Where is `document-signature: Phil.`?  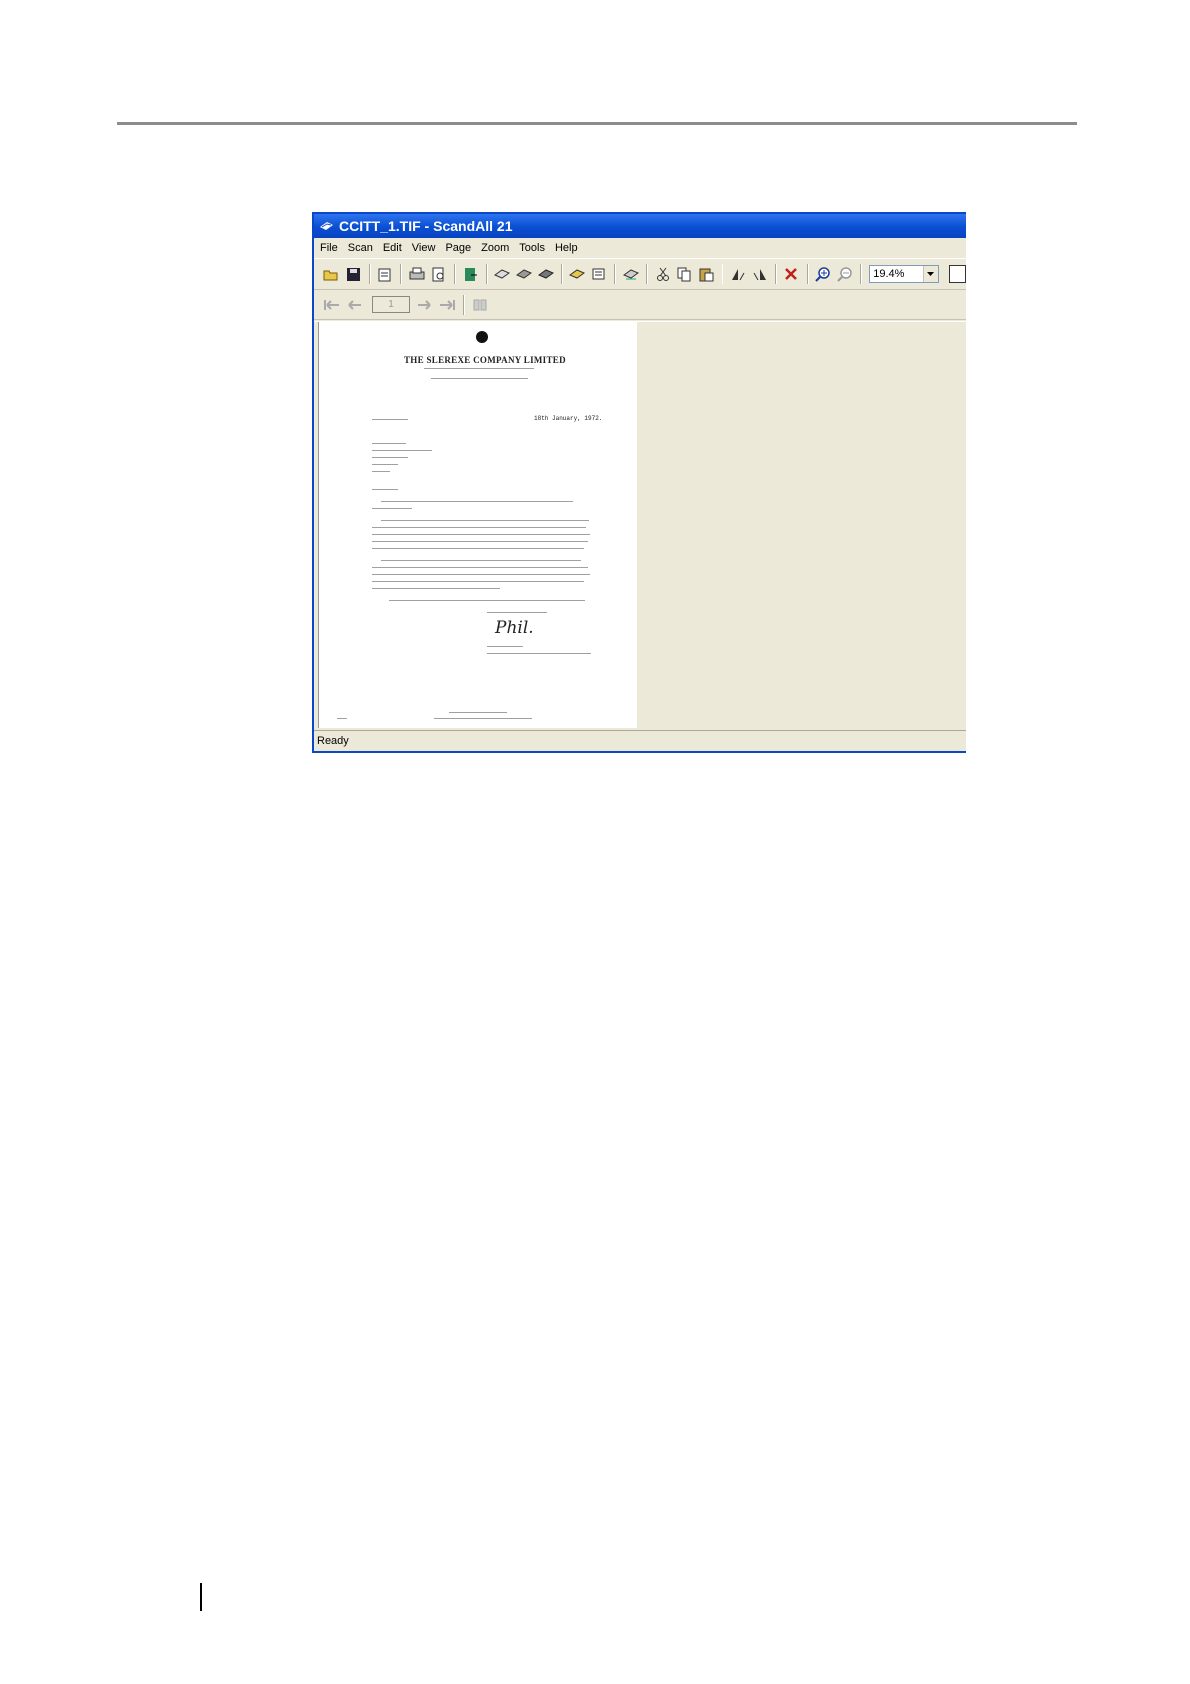 document-signature: Phil. is located at coordinates (514, 628).